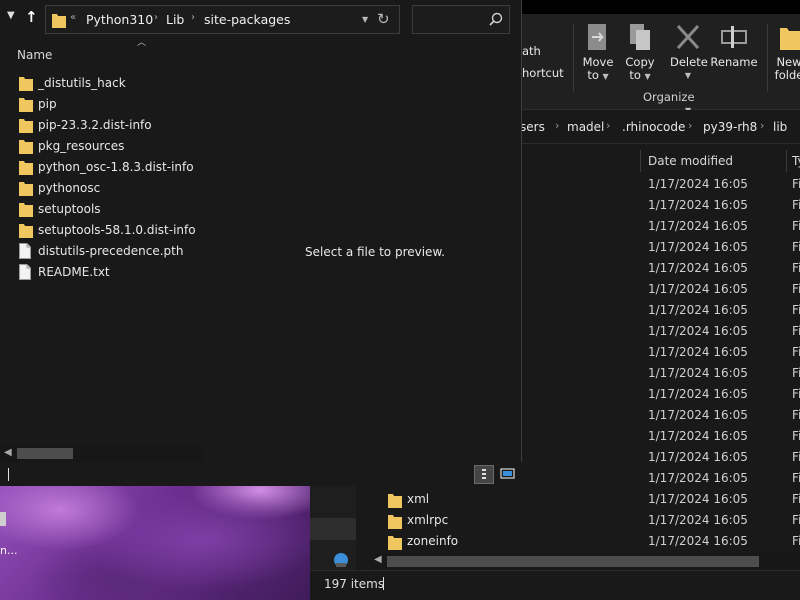  Describe the element at coordinates (585, 127) in the screenshot. I see `breadcrumb-segment: madel` at that location.